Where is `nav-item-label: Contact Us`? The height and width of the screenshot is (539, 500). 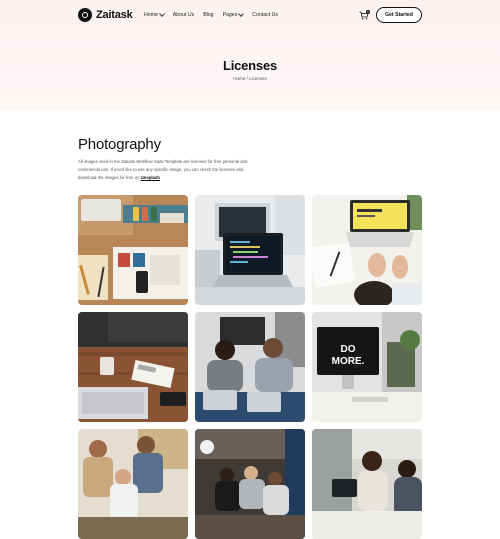
nav-item-label: Contact Us is located at coordinates (265, 15).